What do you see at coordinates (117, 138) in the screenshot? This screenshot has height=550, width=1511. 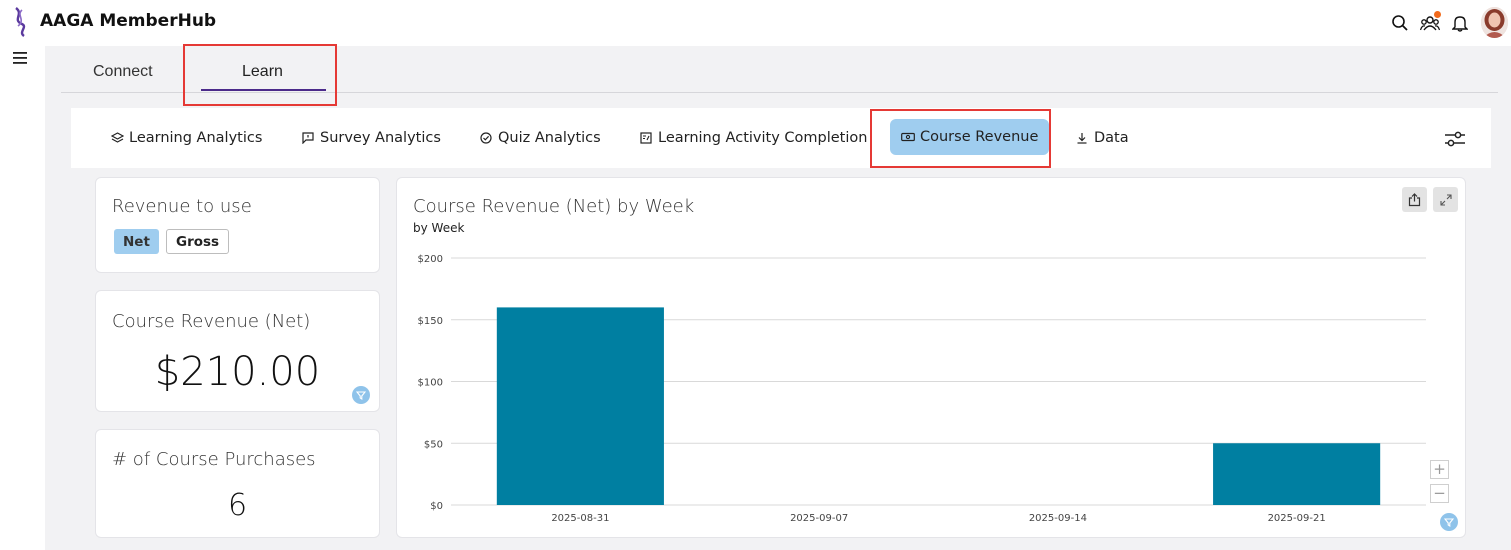 I see `layers-icon` at bounding box center [117, 138].